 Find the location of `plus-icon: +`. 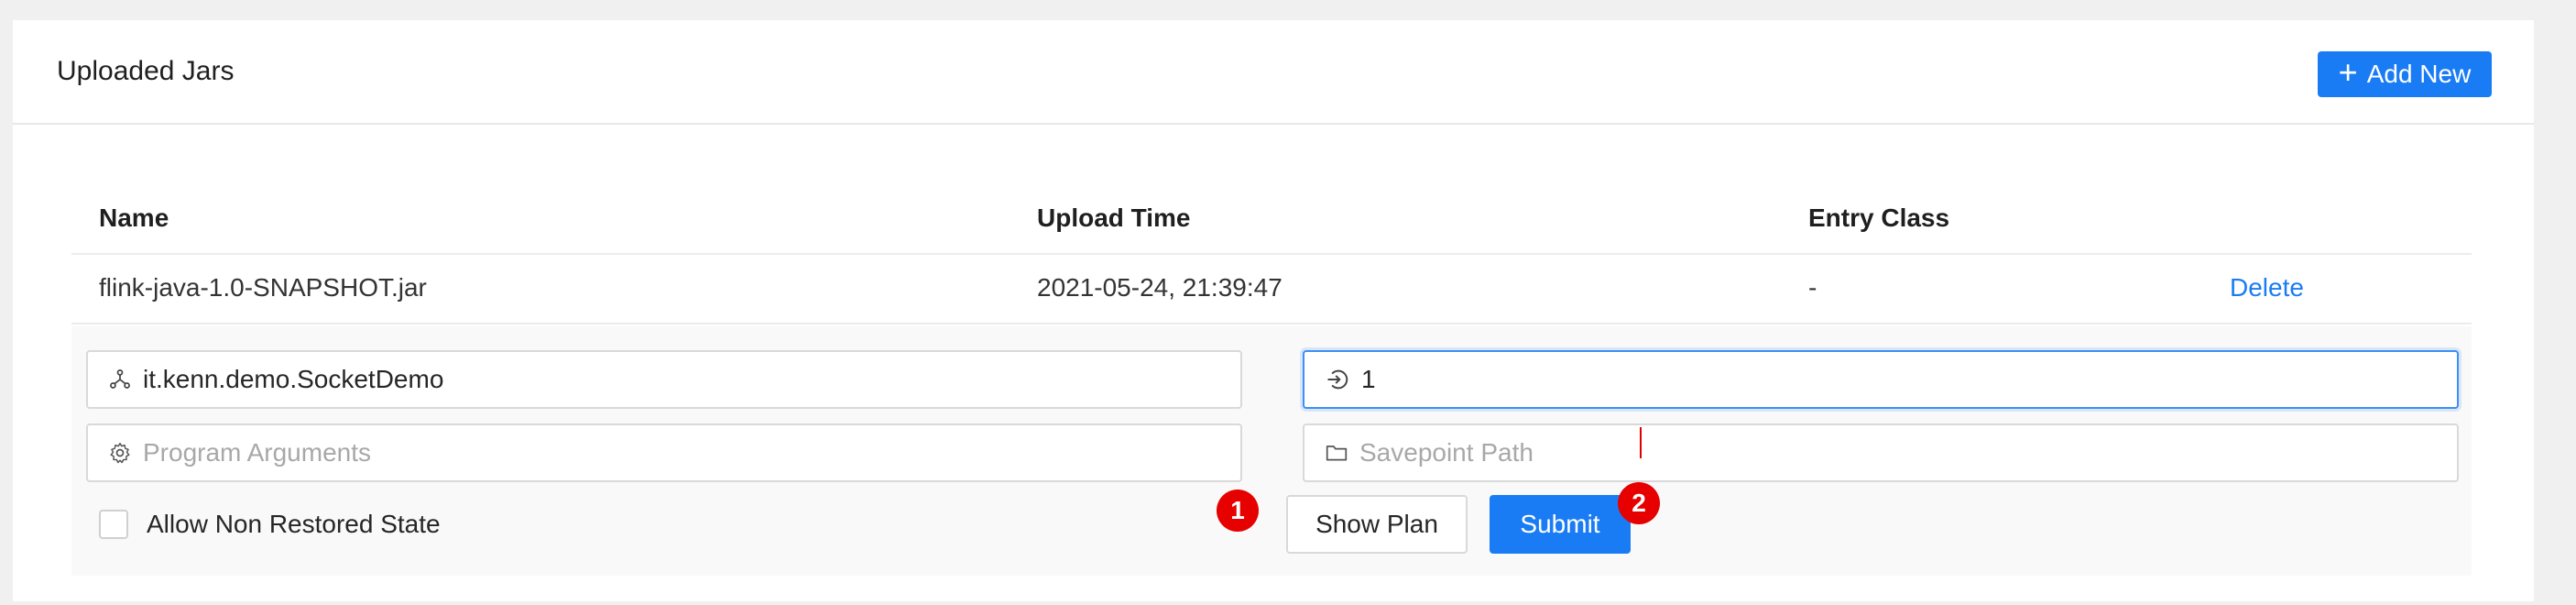

plus-icon: + is located at coordinates (2348, 72).